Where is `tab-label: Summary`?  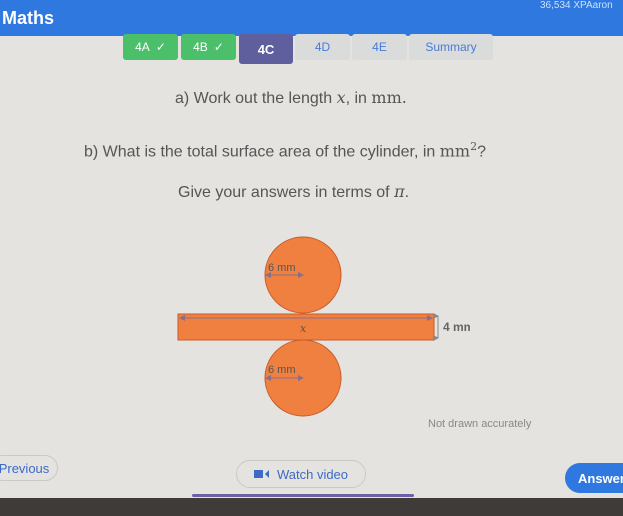
tab-label: Summary is located at coordinates (451, 47).